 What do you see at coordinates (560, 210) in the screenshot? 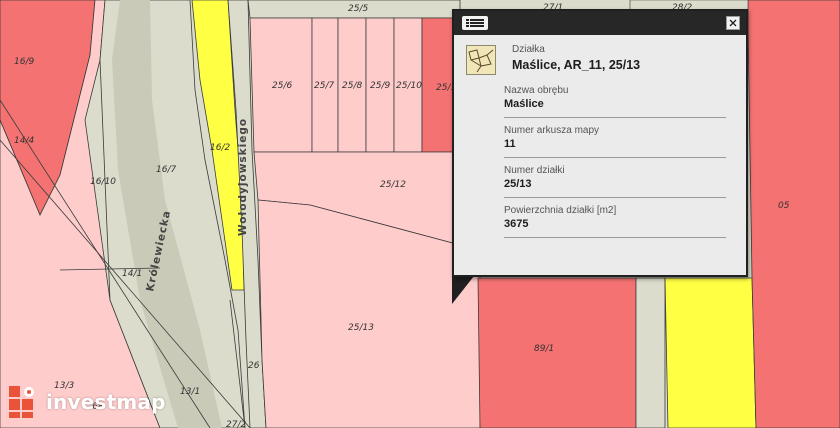
I see `field-label: Powierzchnia działki [m2]` at bounding box center [560, 210].